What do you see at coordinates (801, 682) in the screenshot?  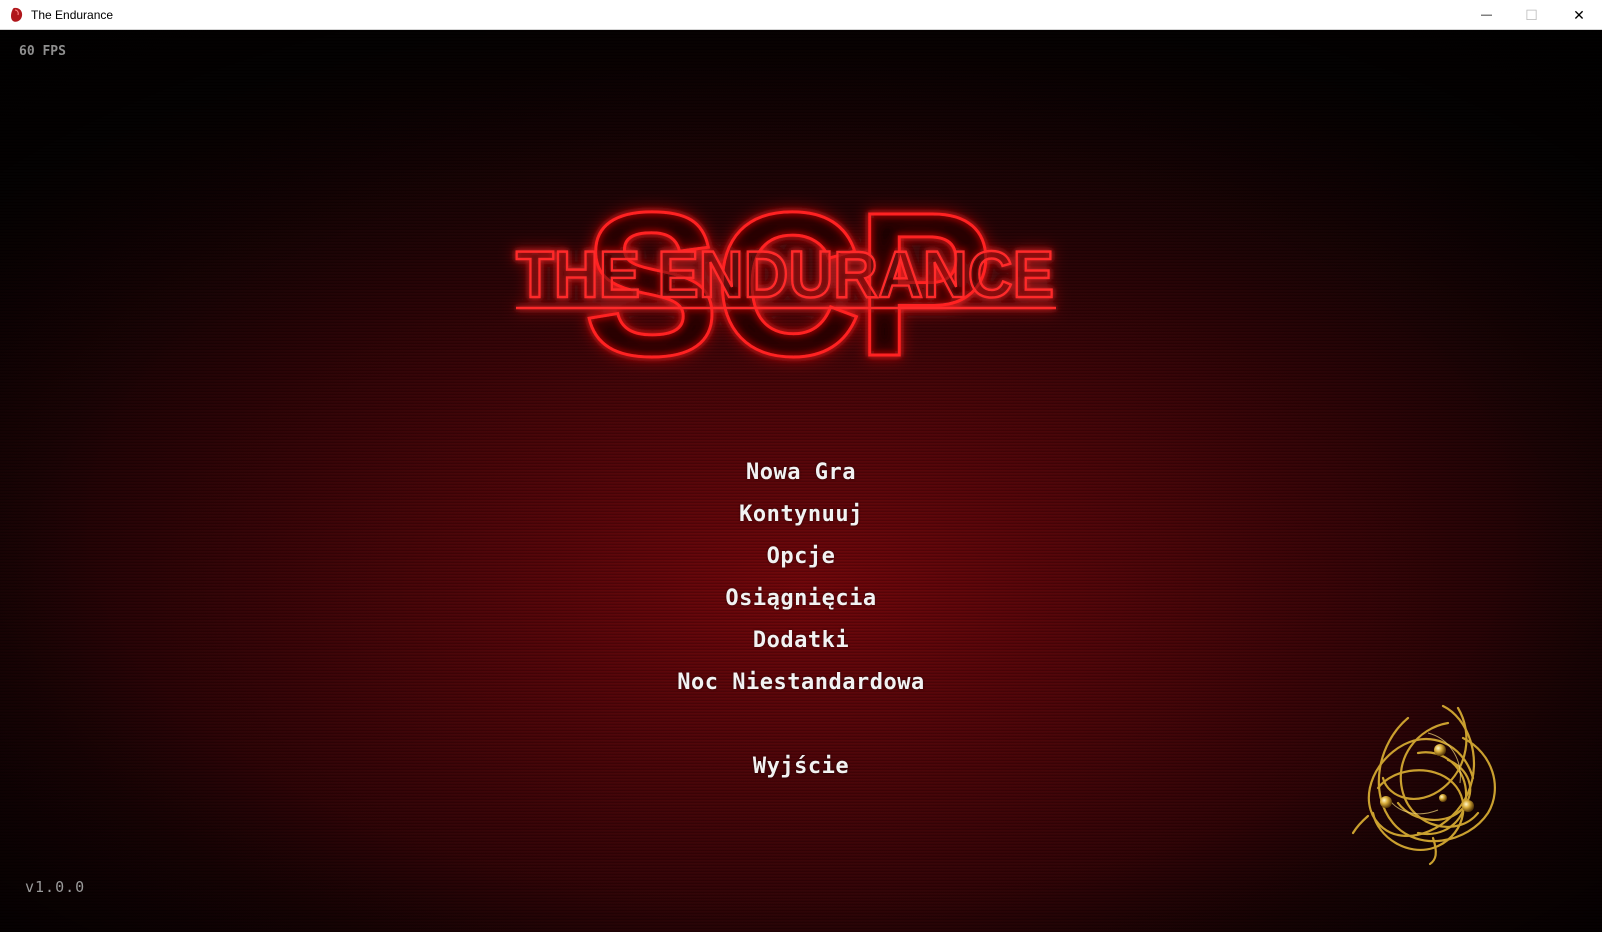 I see `menu-custom-night: Noc Niestandardowa` at bounding box center [801, 682].